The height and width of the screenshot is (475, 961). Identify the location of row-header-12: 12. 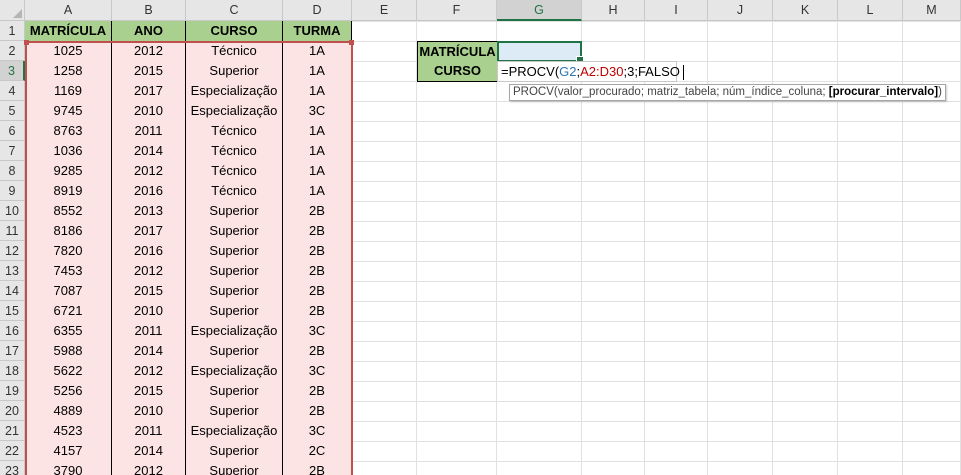
(12, 251).